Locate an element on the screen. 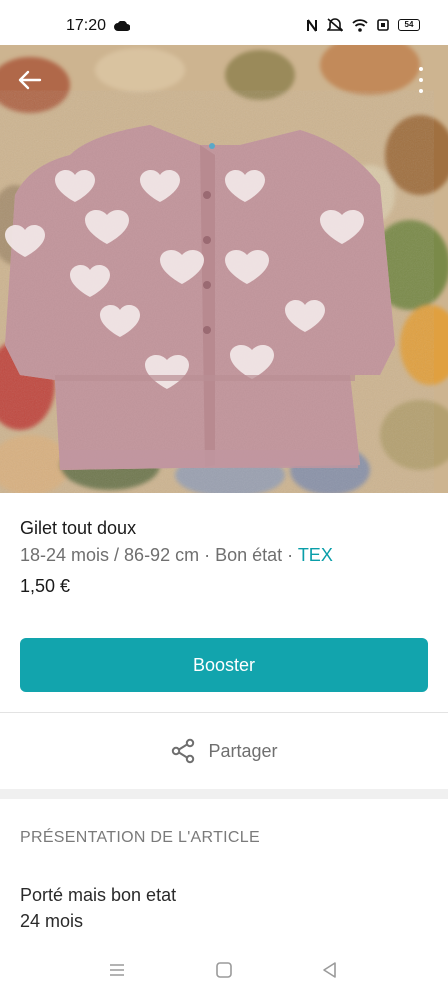  mute-icon is located at coordinates (335, 25).